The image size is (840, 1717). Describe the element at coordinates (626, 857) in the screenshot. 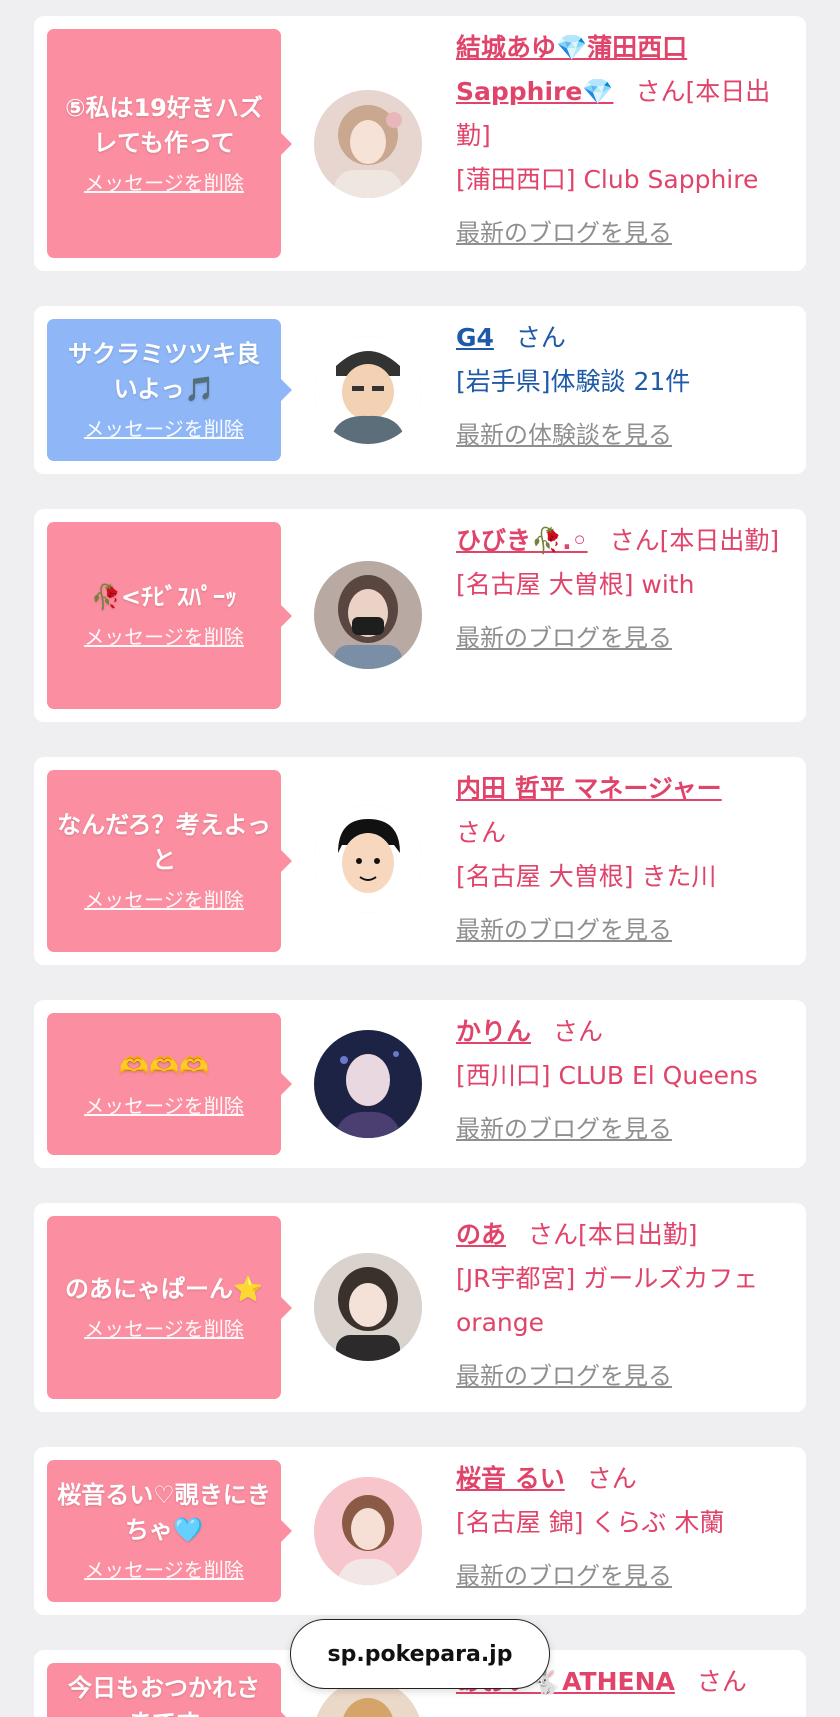

I see `user-info: 内田 哲平 マネージャー さん [名古屋 大曽根] きた川 最新のブログを見る` at that location.